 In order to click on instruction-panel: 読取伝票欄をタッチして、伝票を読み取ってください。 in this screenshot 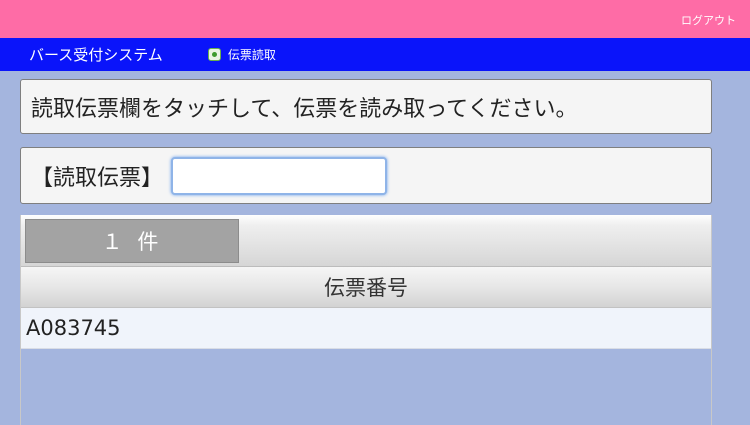, I will do `click(366, 106)`.